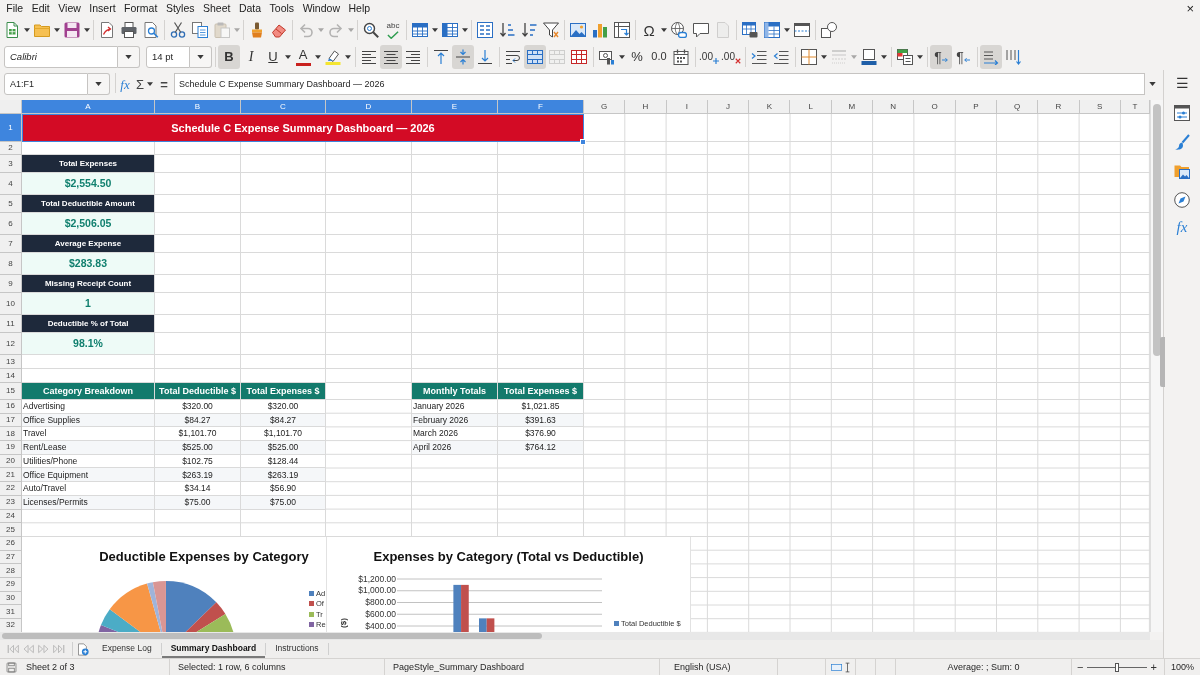  Describe the element at coordinates (11, 324) in the screenshot. I see `row-header: 11` at that location.